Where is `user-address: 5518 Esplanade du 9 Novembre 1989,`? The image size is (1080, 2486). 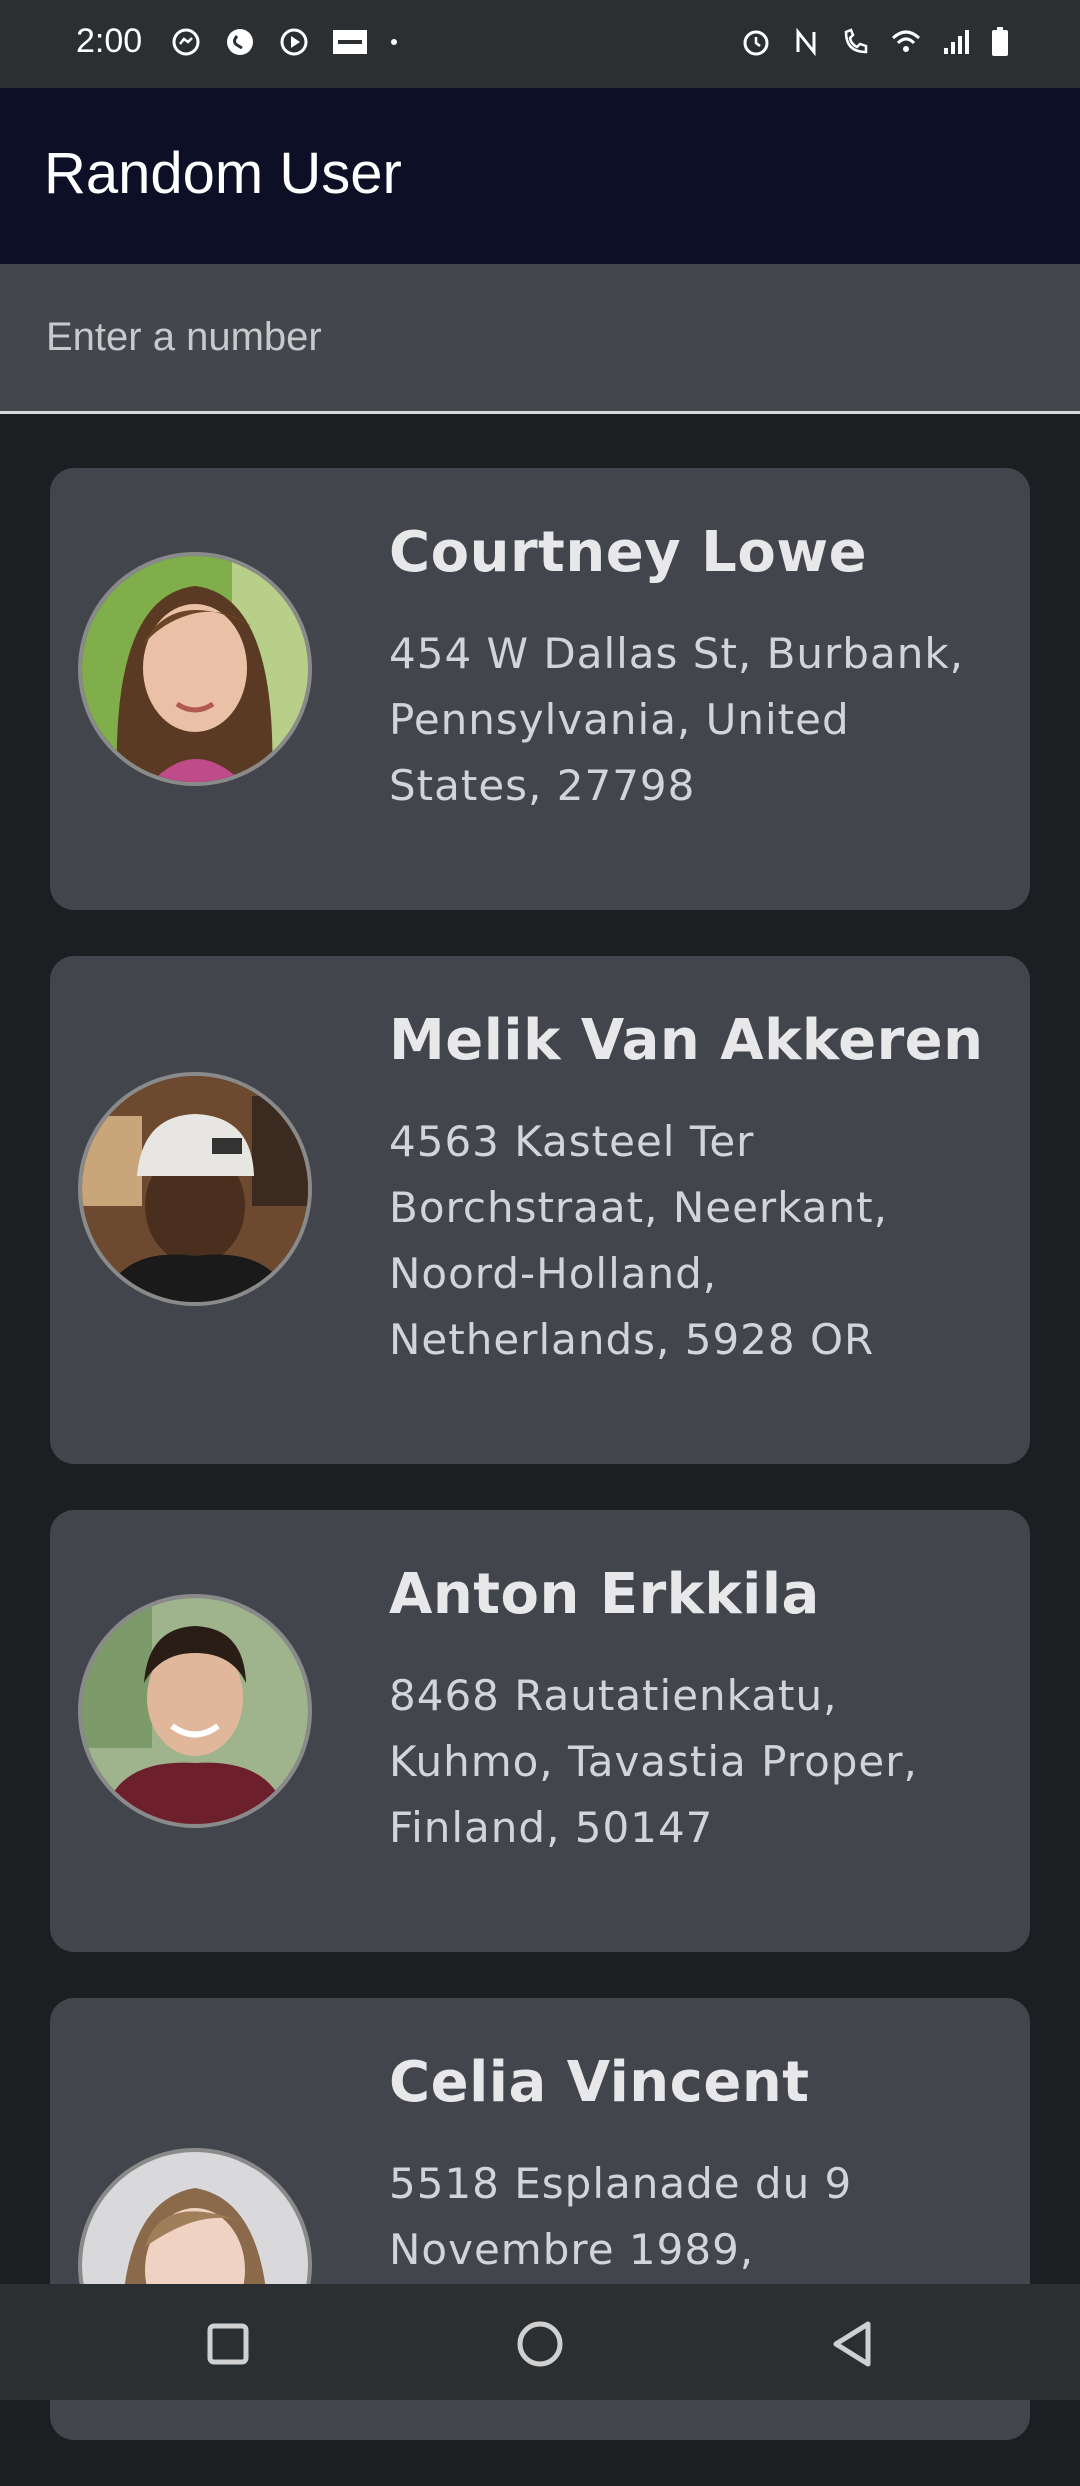 user-address: 5518 Esplanade du 9 Novembre 1989, is located at coordinates (621, 2216).